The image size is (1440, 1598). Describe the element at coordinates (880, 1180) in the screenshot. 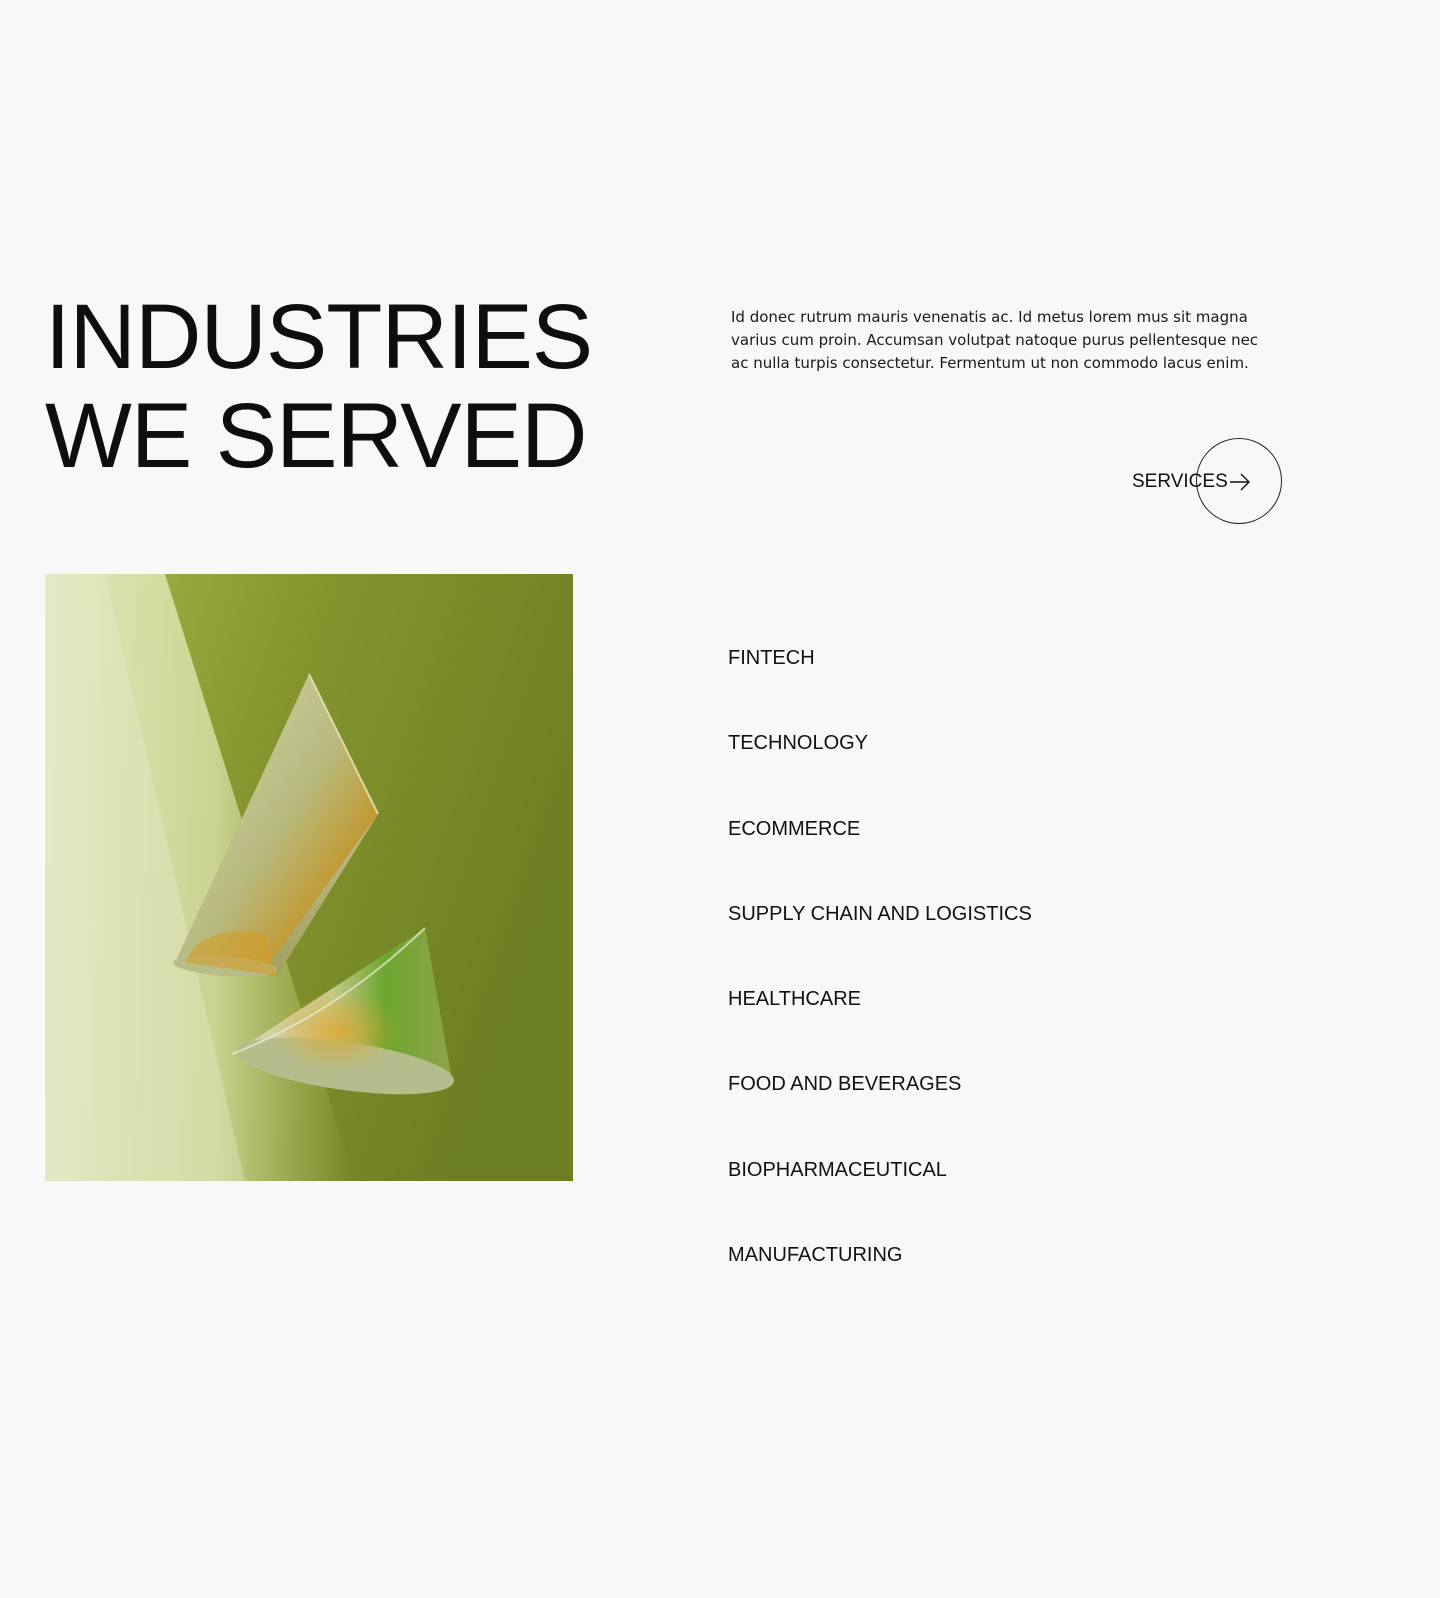

I see `industry-item-biopharmaceutical: BIOPHARMACEUTICAL` at that location.